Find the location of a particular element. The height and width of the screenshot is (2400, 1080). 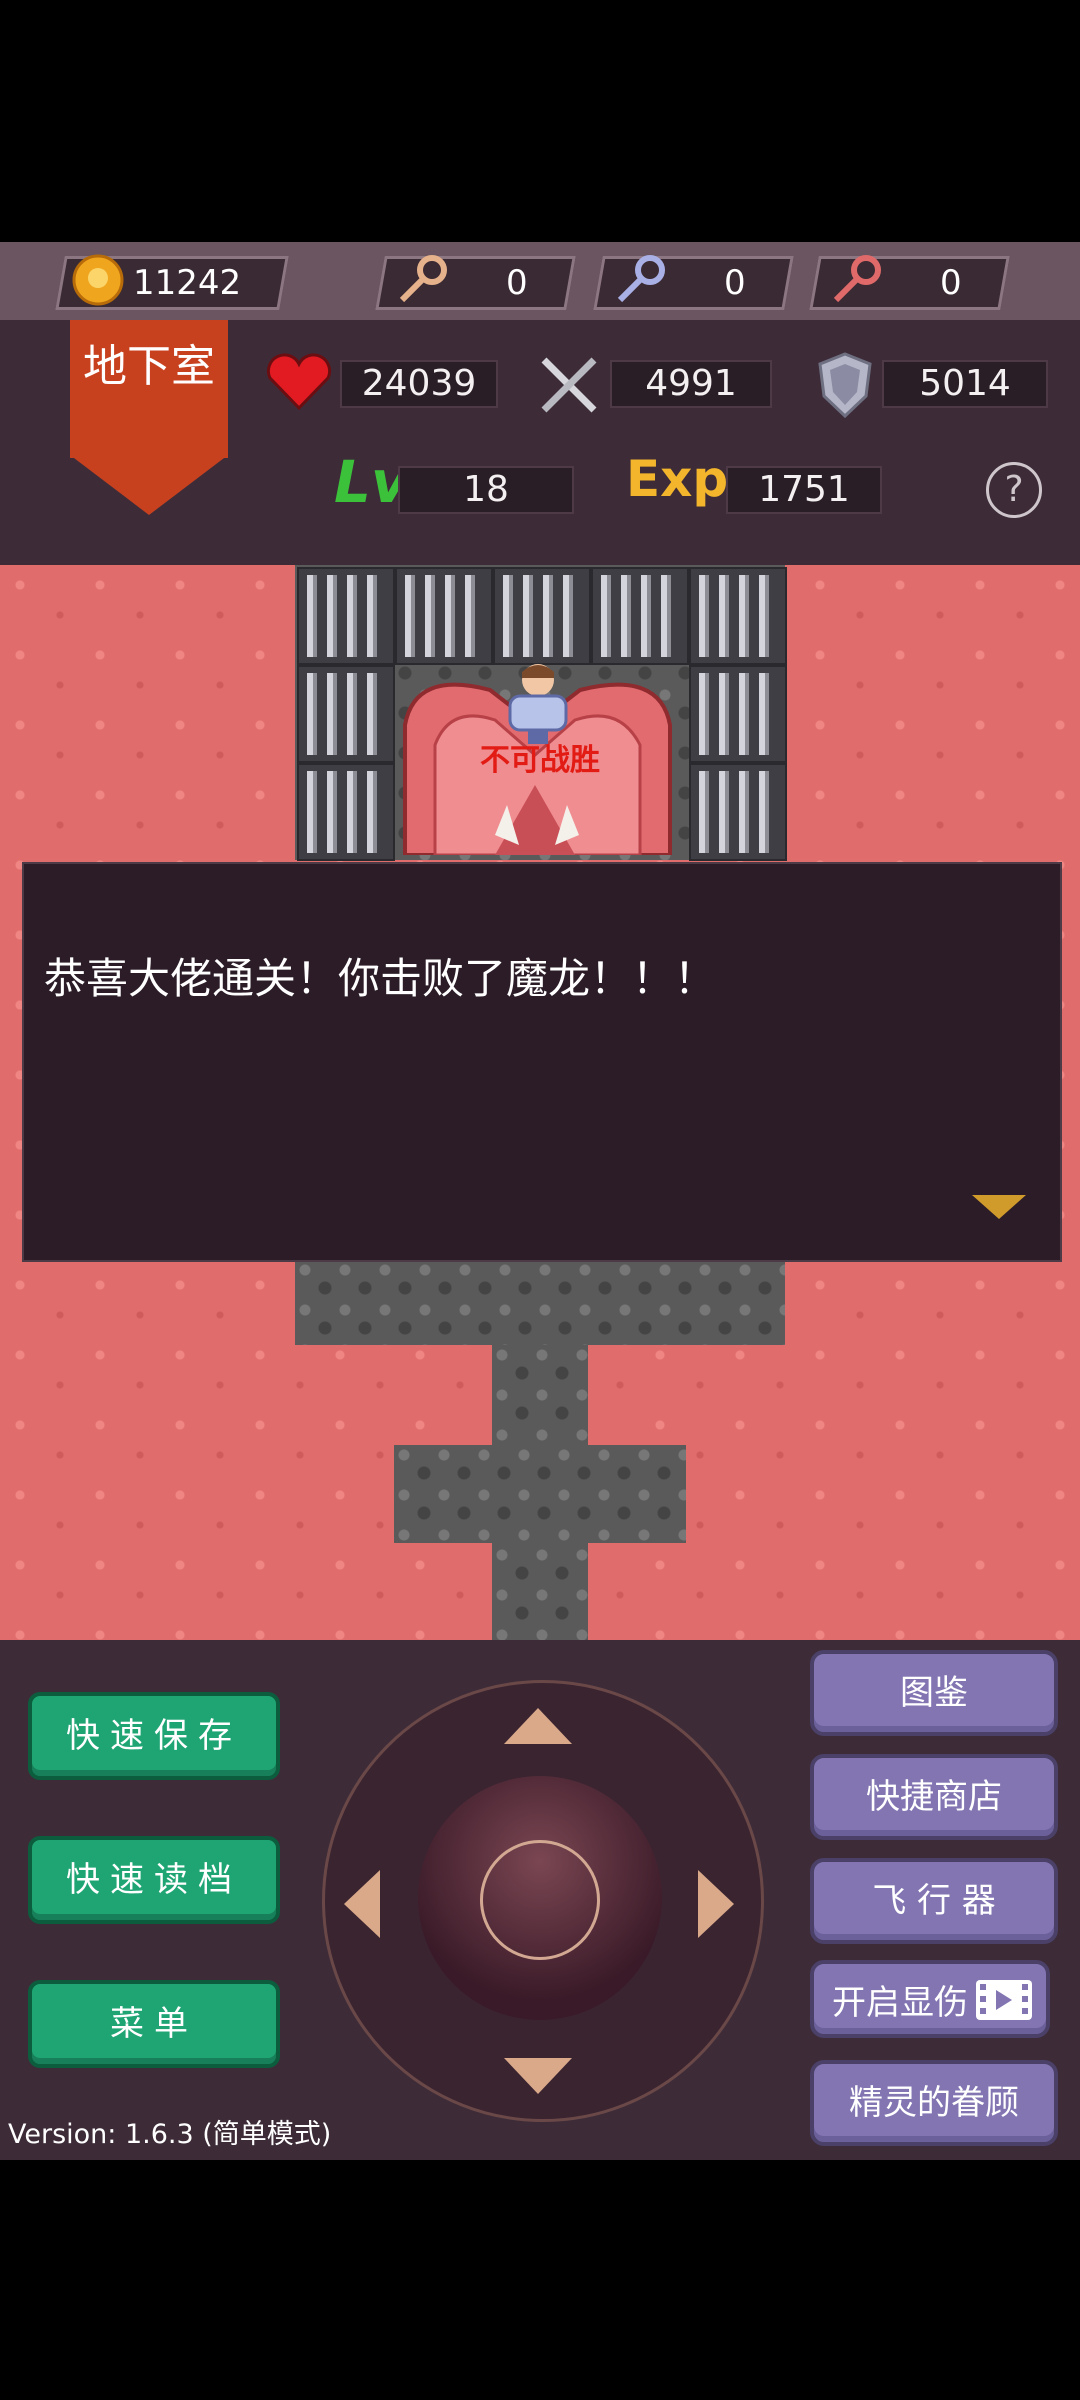

version-label: Version: 1.6.3 (简单模式) is located at coordinates (170, 2134).